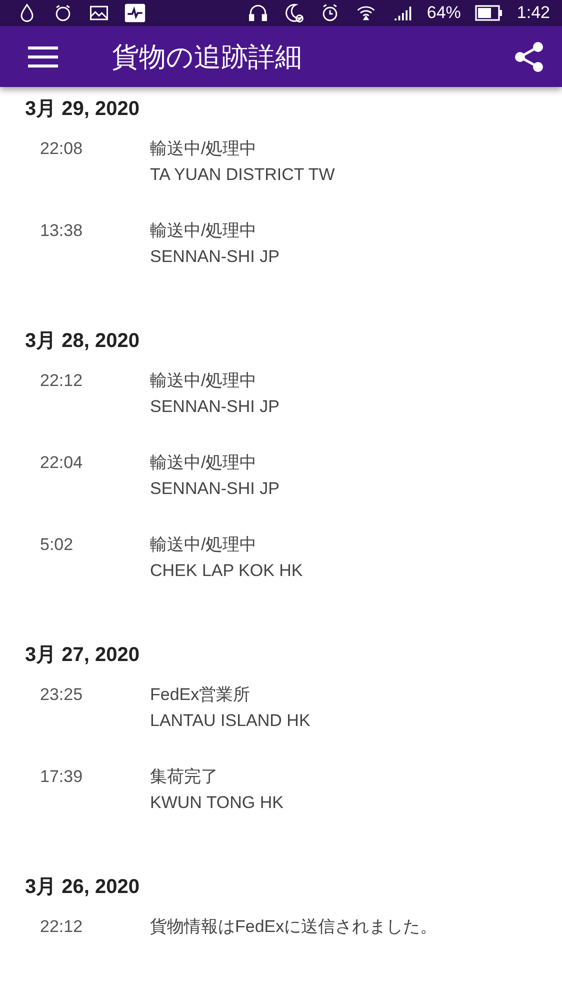  Describe the element at coordinates (533, 13) in the screenshot. I see `clock: 1:42` at that location.